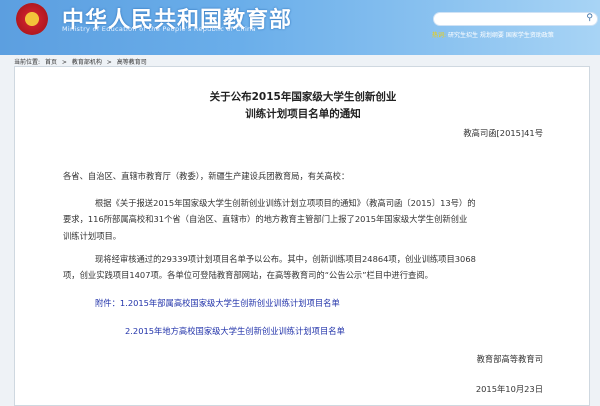  What do you see at coordinates (206, 176) in the screenshot?
I see `salutation: 各省、自治区、直辖市教育厅（教委），新疆生产建设兵团教育局，有关高校：` at bounding box center [206, 176].